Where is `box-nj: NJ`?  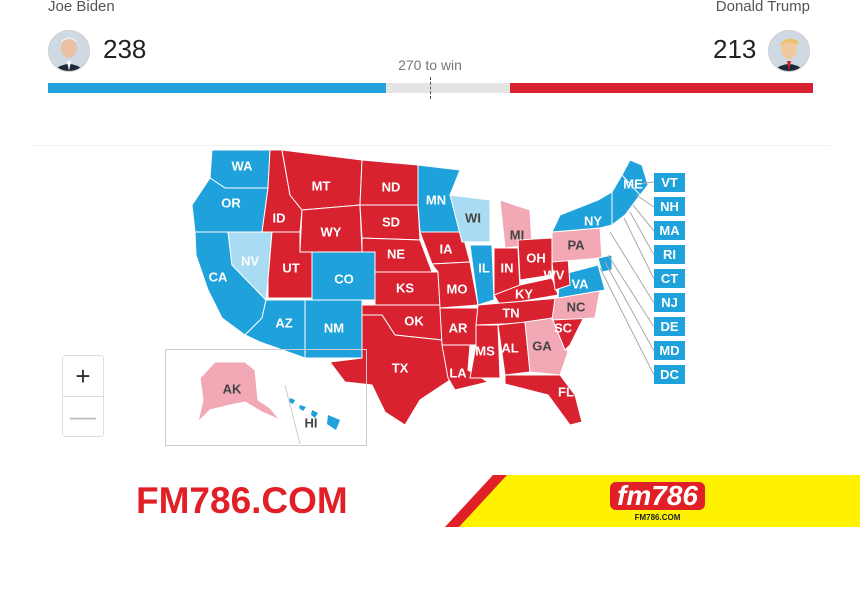 box-nj: NJ is located at coordinates (669, 302).